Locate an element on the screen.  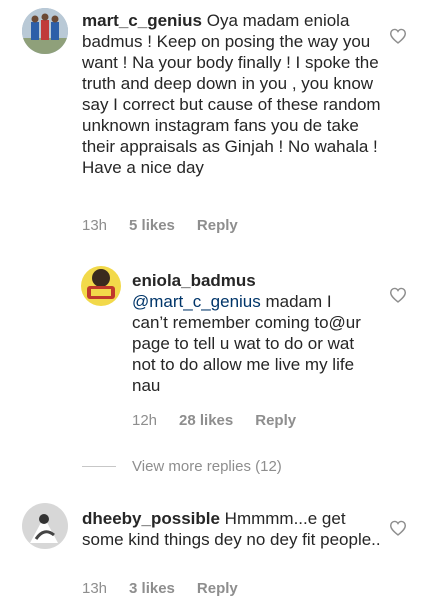
comment-username: dheeby_possible is located at coordinates (151, 518).